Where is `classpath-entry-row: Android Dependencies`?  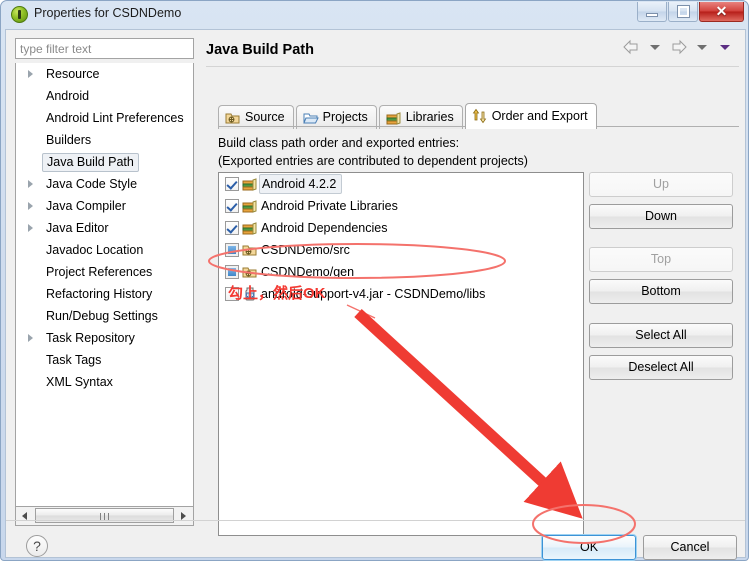
classpath-entry-row: Android Dependencies is located at coordinates (401, 228).